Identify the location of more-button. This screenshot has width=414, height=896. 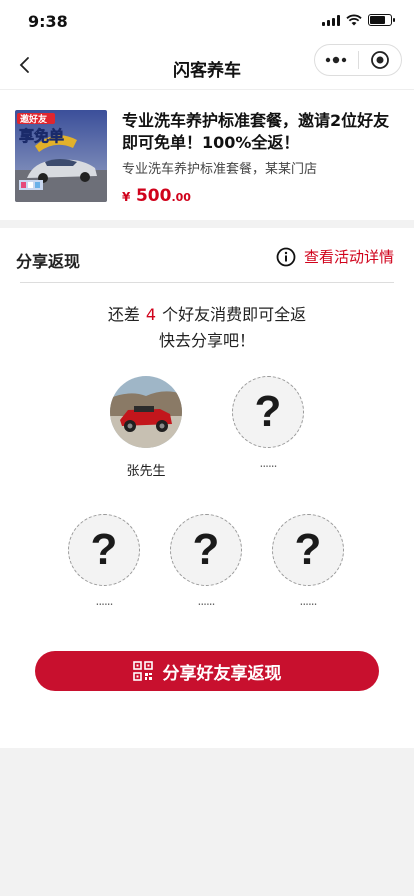
(336, 60).